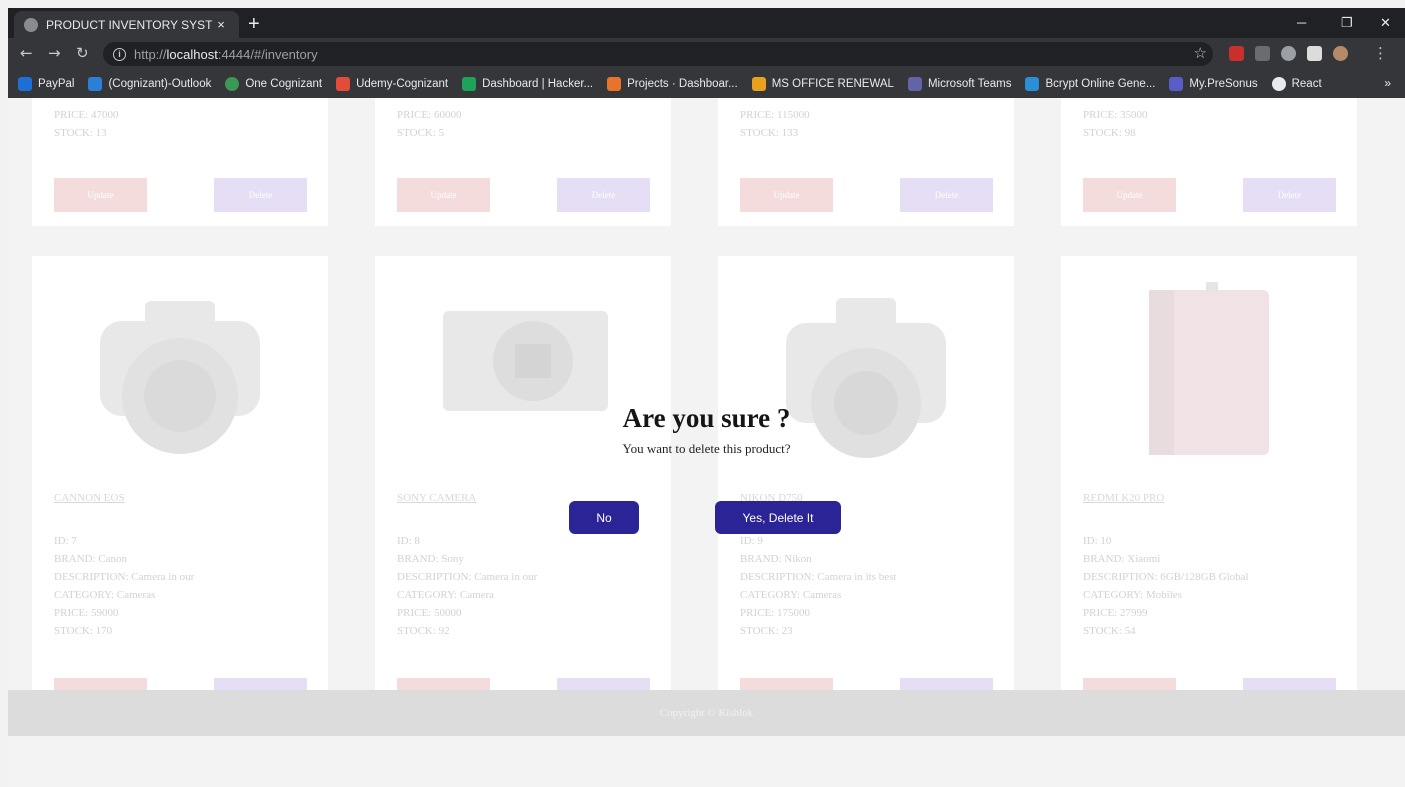 The height and width of the screenshot is (787, 1405). I want to click on profile-avatar, so click(1340, 53).